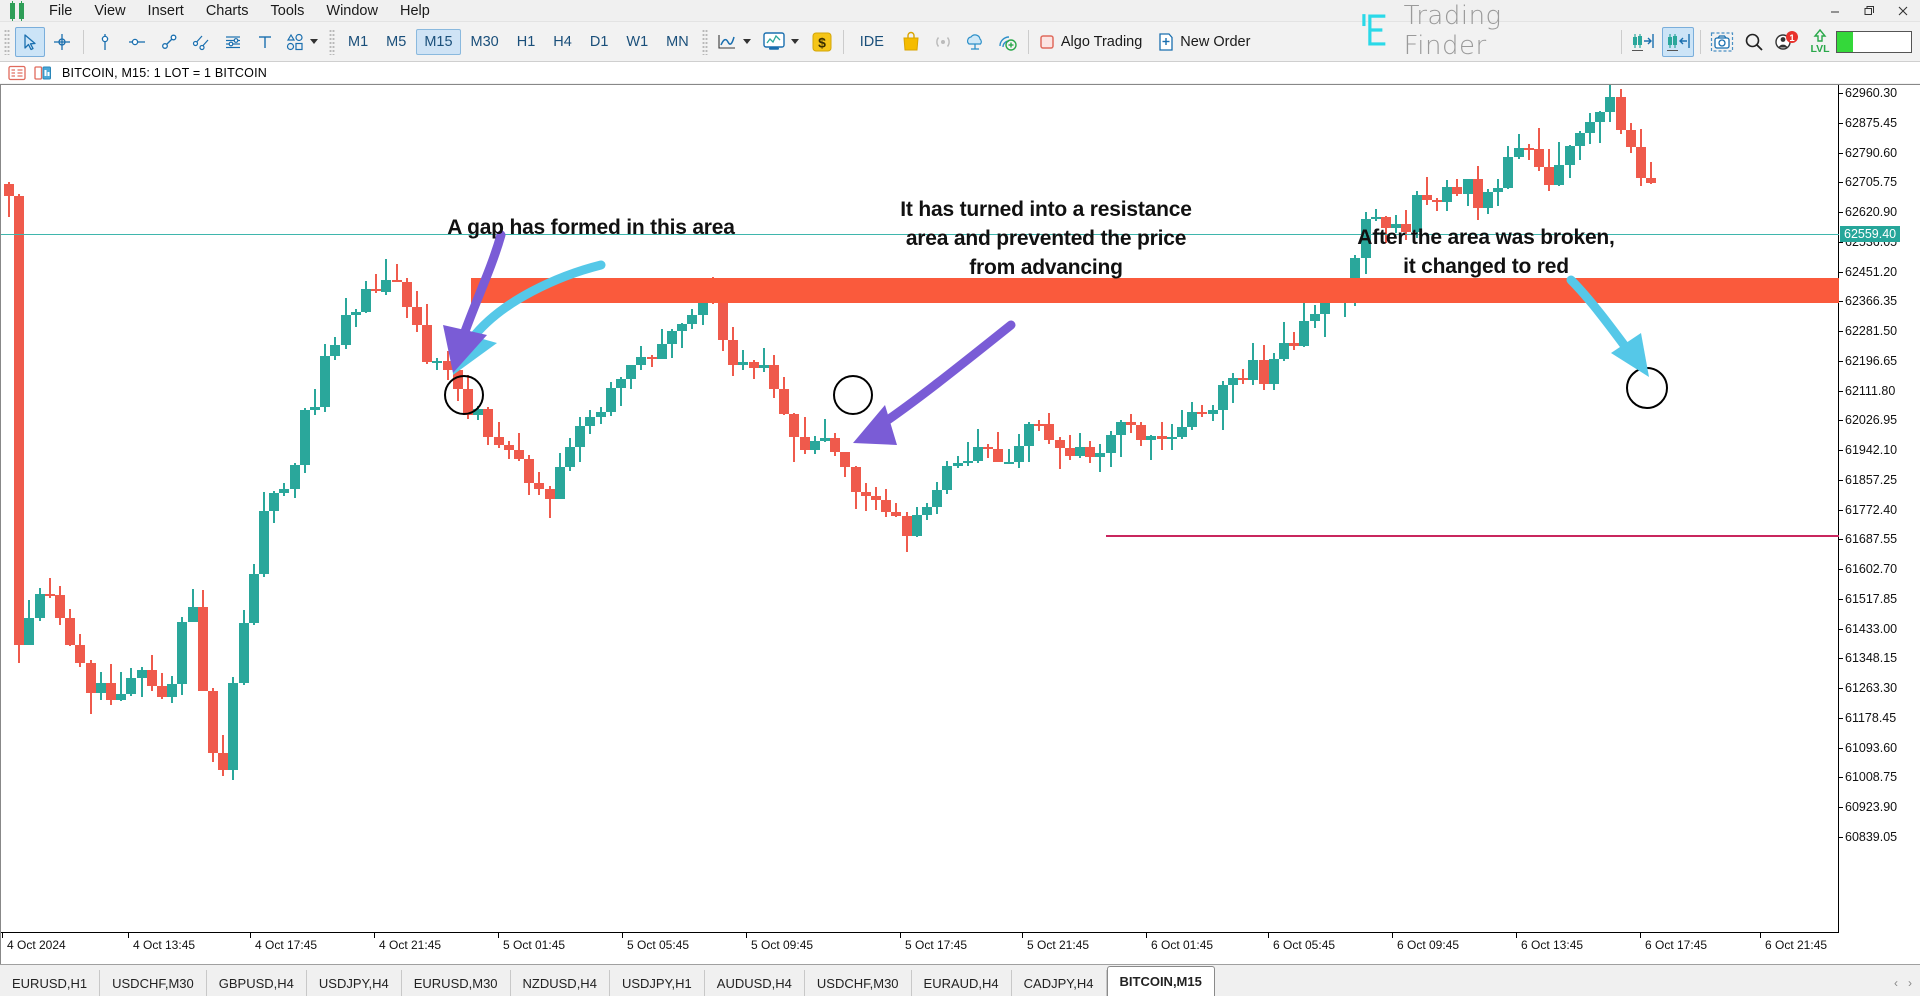 This screenshot has width=1920, height=996. I want to click on horizontal-line-tool, so click(137, 42).